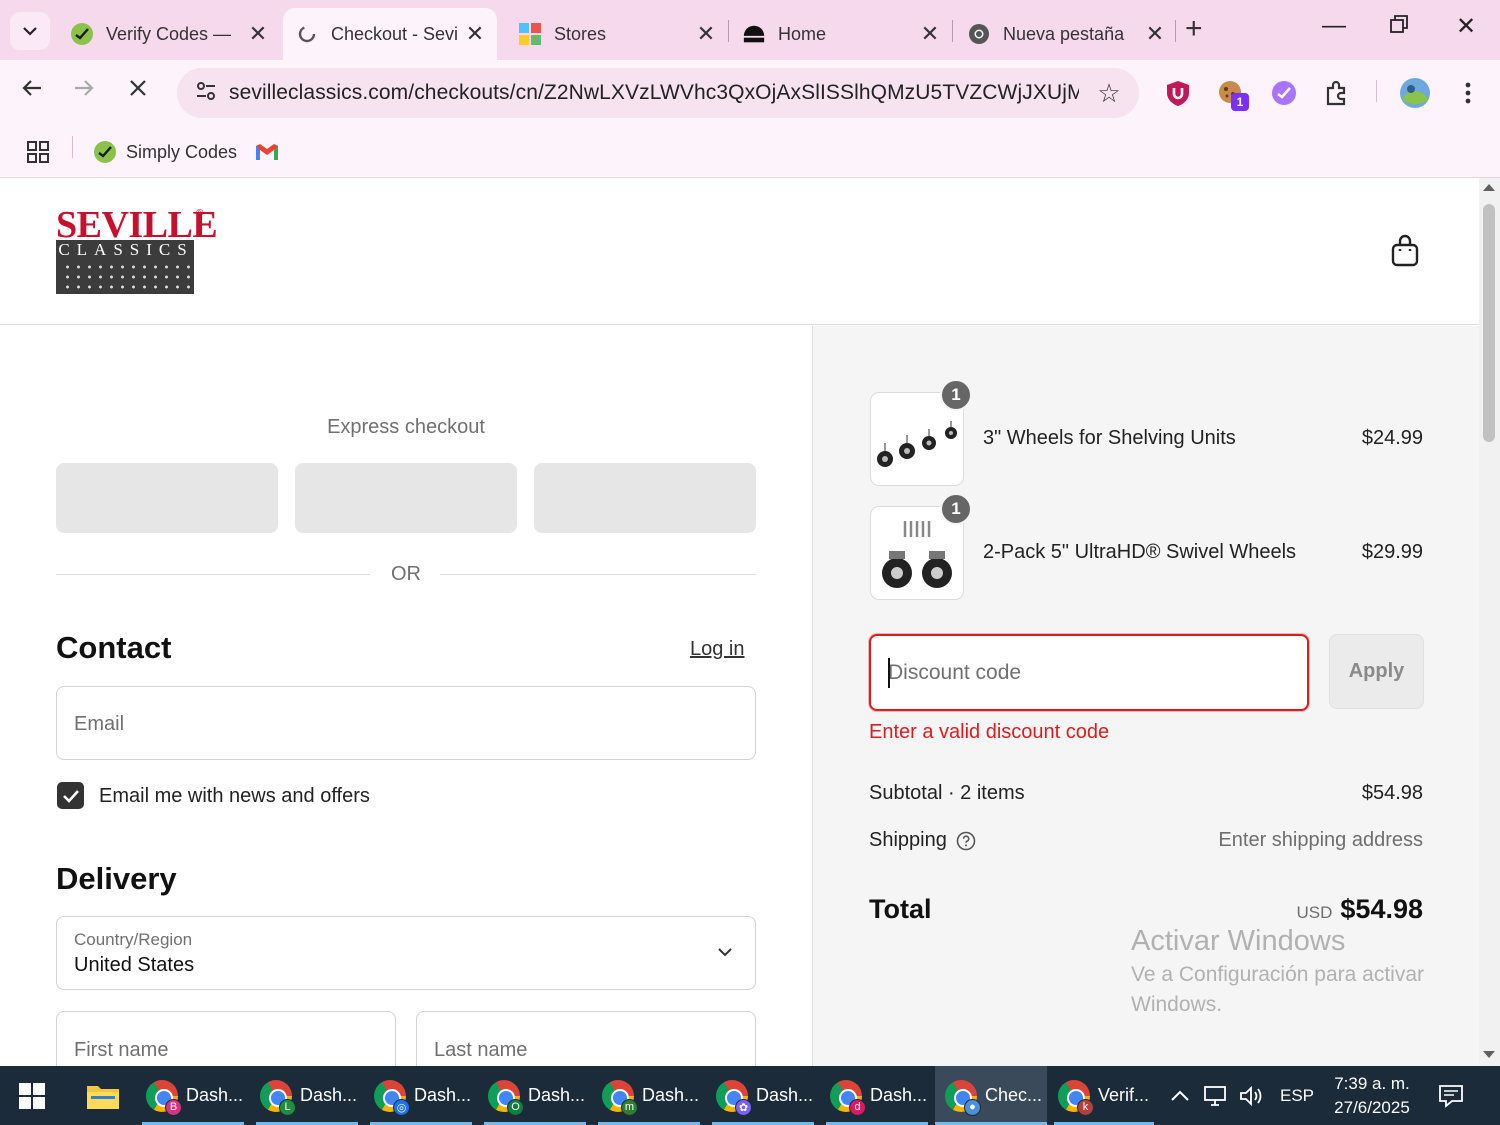 This screenshot has height=1125, width=1500. I want to click on tab-new-tab: Nueva pestaña ✕, so click(1067, 34).